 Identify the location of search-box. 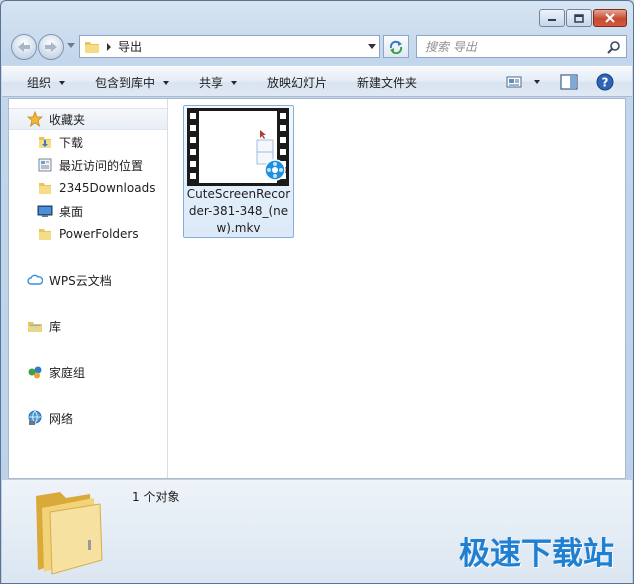
(521, 46).